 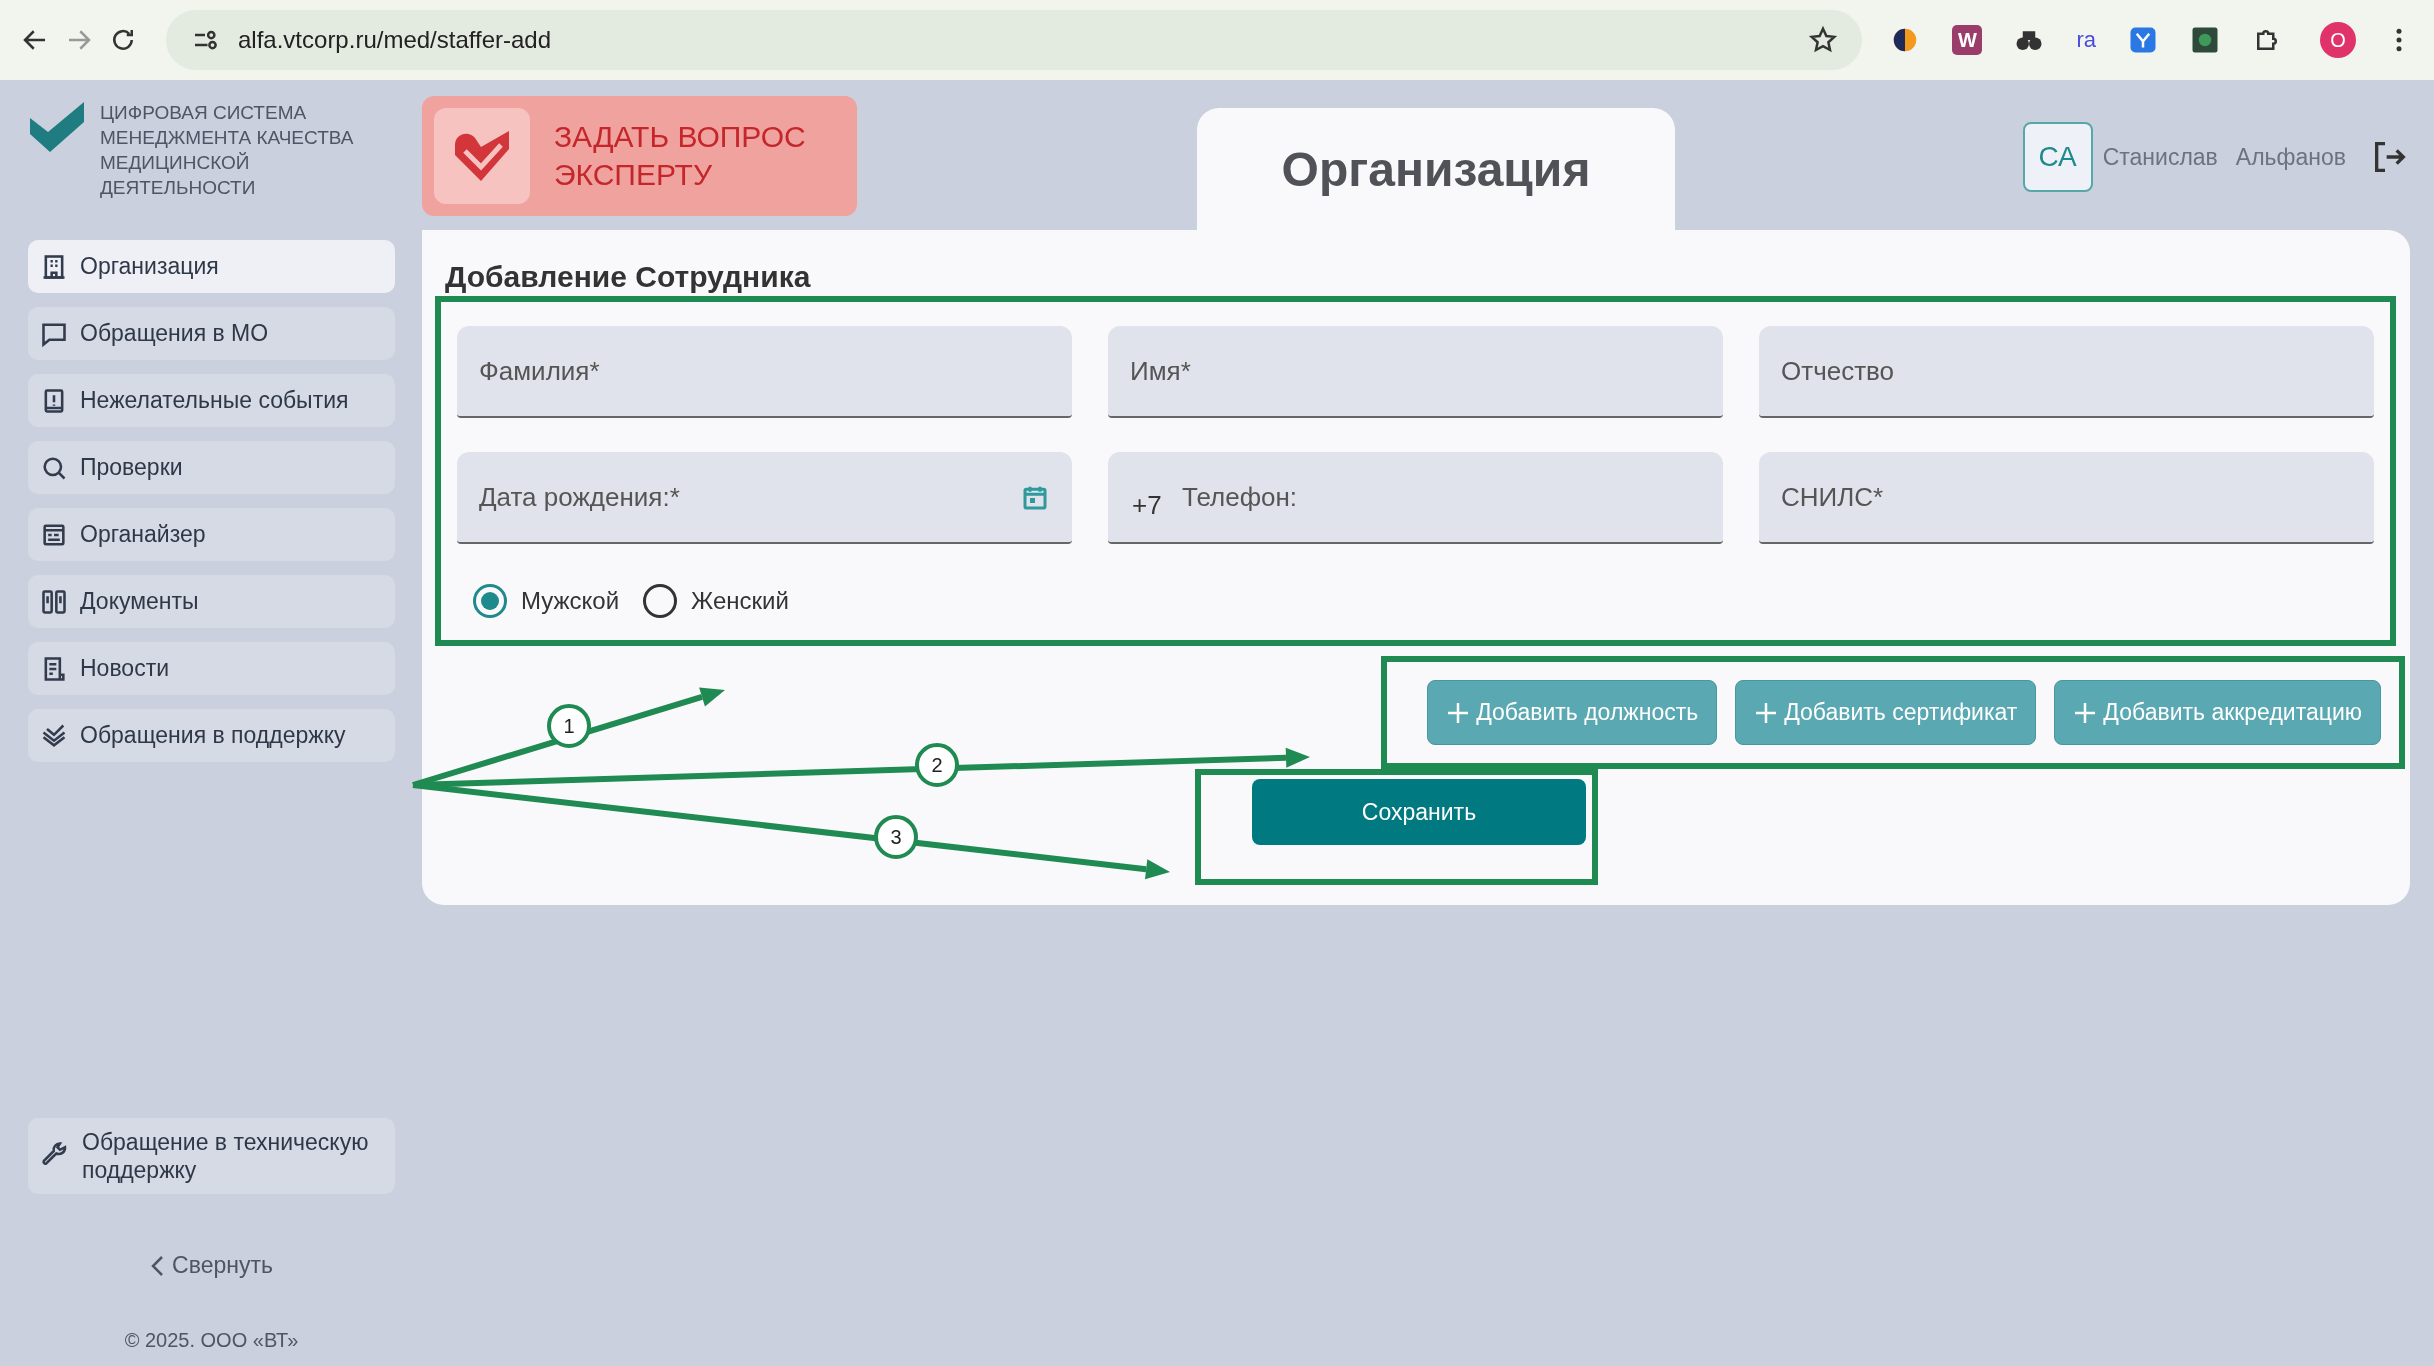 I want to click on sidebar-item: Новости, so click(x=211, y=668).